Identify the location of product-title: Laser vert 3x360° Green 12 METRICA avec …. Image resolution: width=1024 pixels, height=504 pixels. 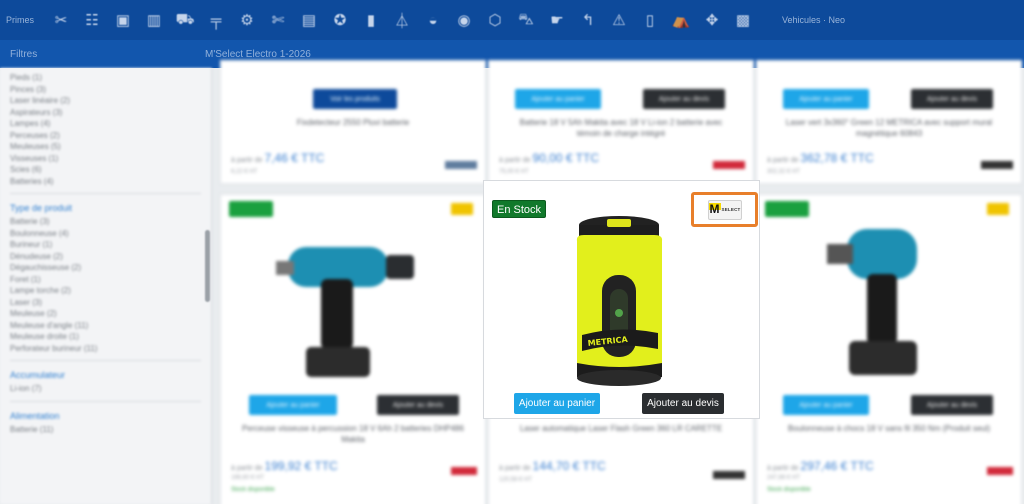
(889, 128).